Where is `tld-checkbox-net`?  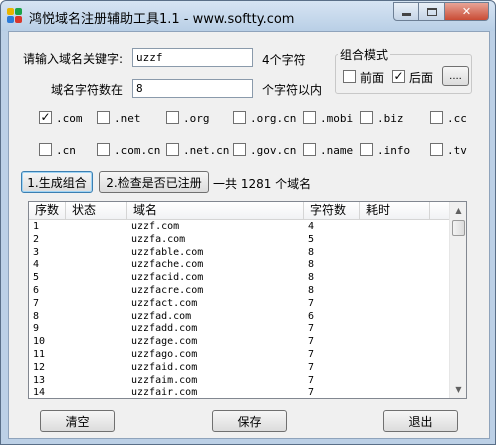
tld-checkbox-net is located at coordinates (103, 117).